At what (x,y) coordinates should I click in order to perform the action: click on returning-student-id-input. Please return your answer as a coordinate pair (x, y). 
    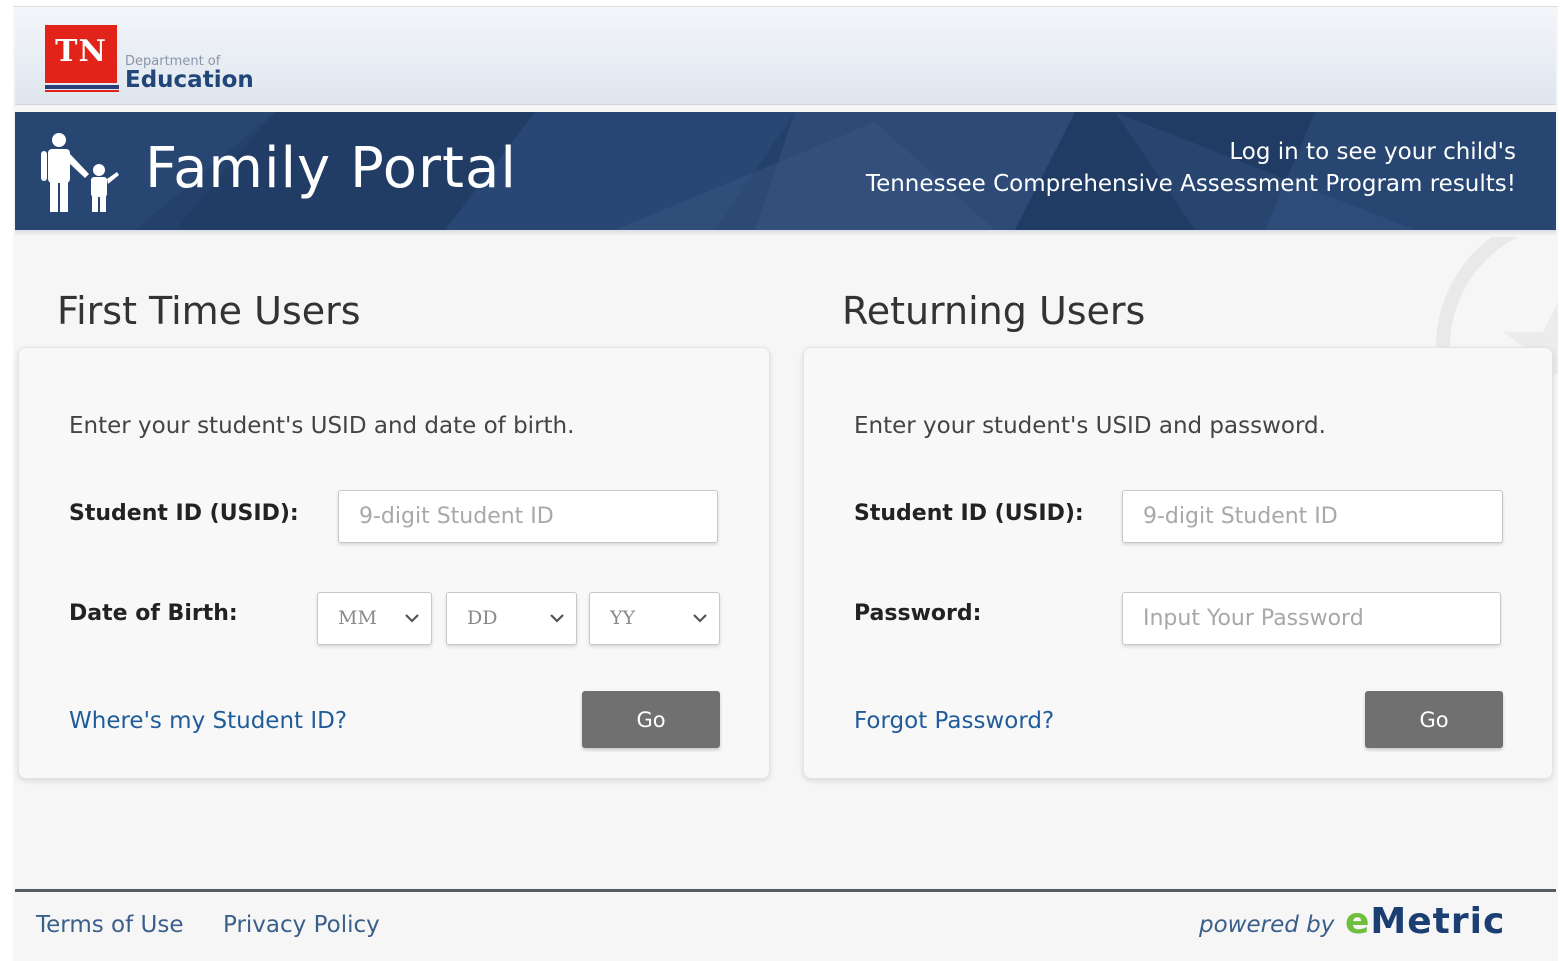
    Looking at the image, I should click on (1312, 516).